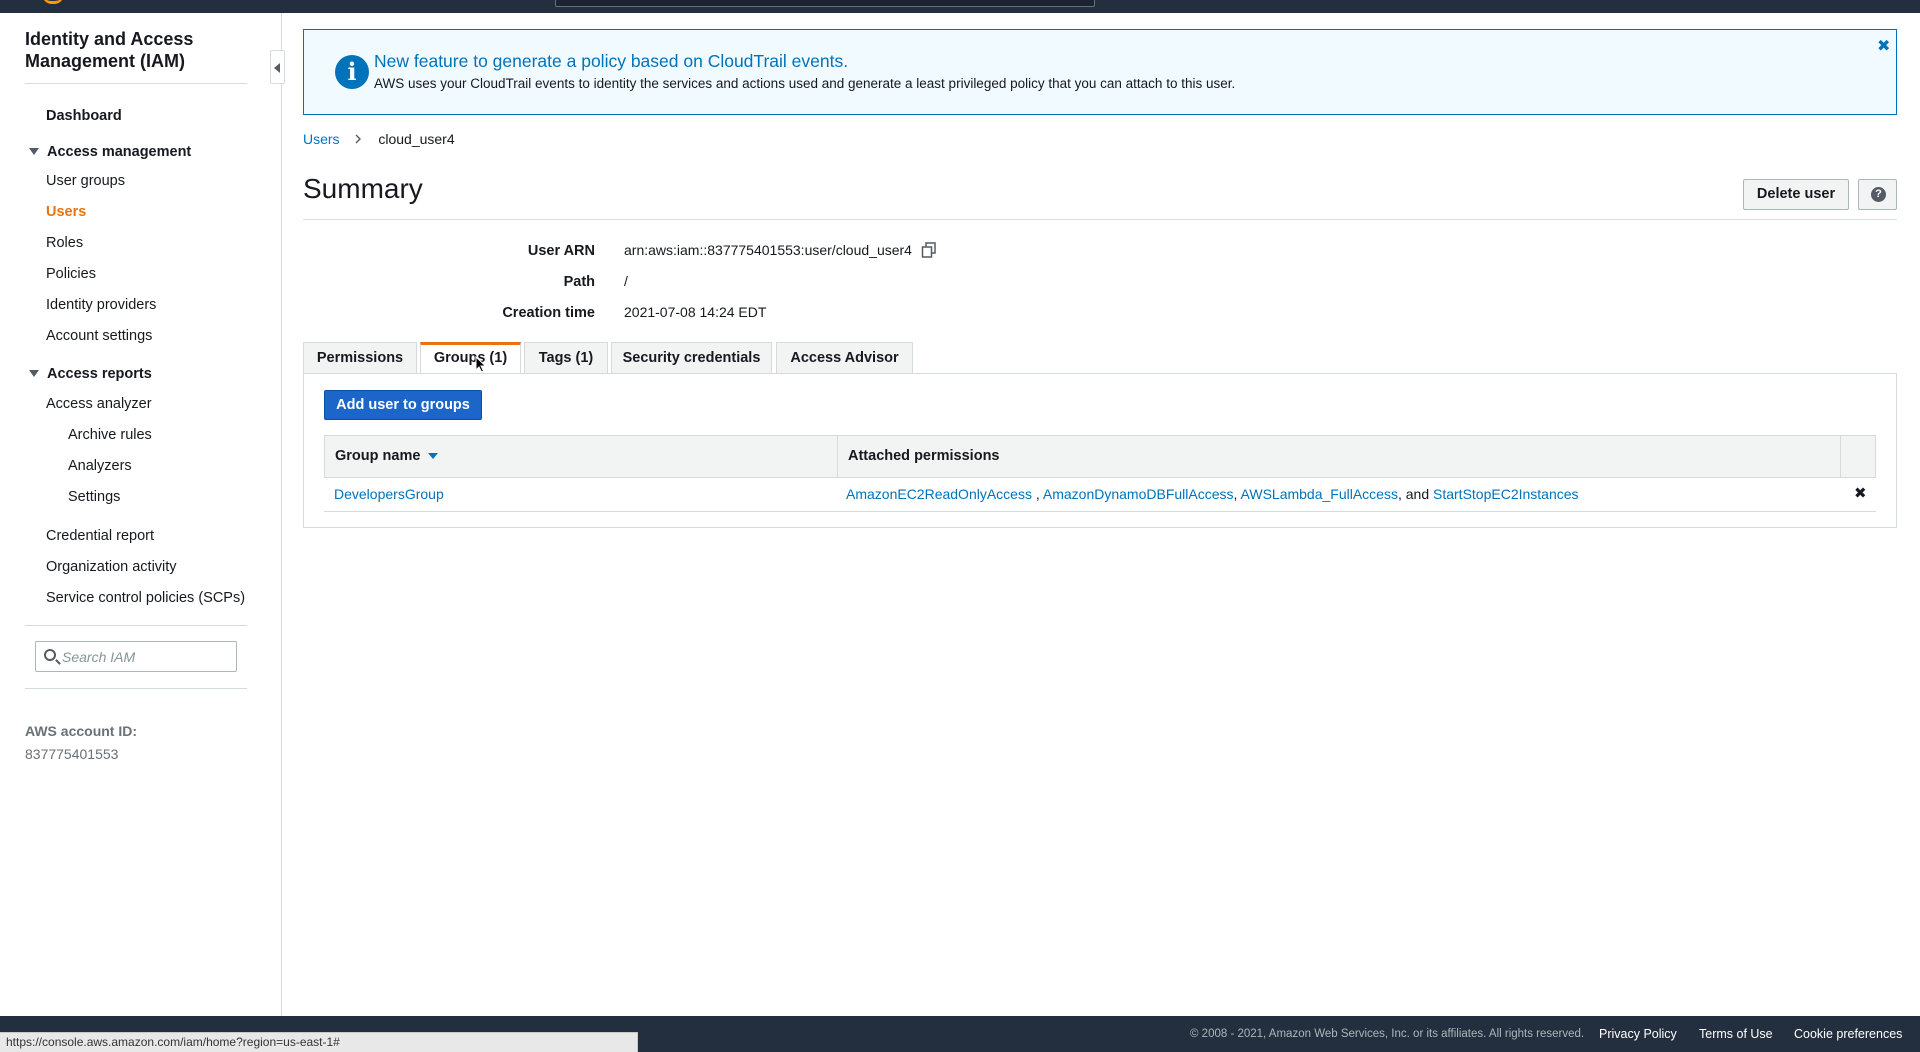 The image size is (1920, 1052). Describe the element at coordinates (548, 313) in the screenshot. I see `creation-time-label: Creation time` at that location.